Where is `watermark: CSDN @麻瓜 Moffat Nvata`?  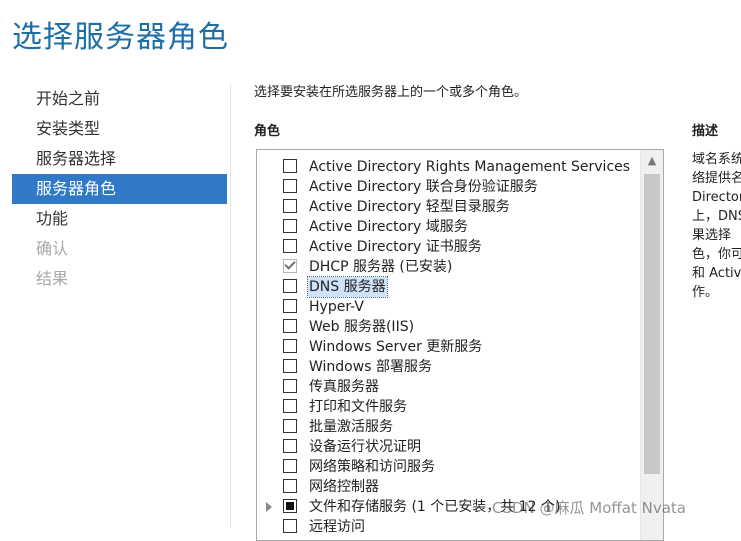
watermark: CSDN @麻瓜 Moffat Nvata is located at coordinates (589, 508).